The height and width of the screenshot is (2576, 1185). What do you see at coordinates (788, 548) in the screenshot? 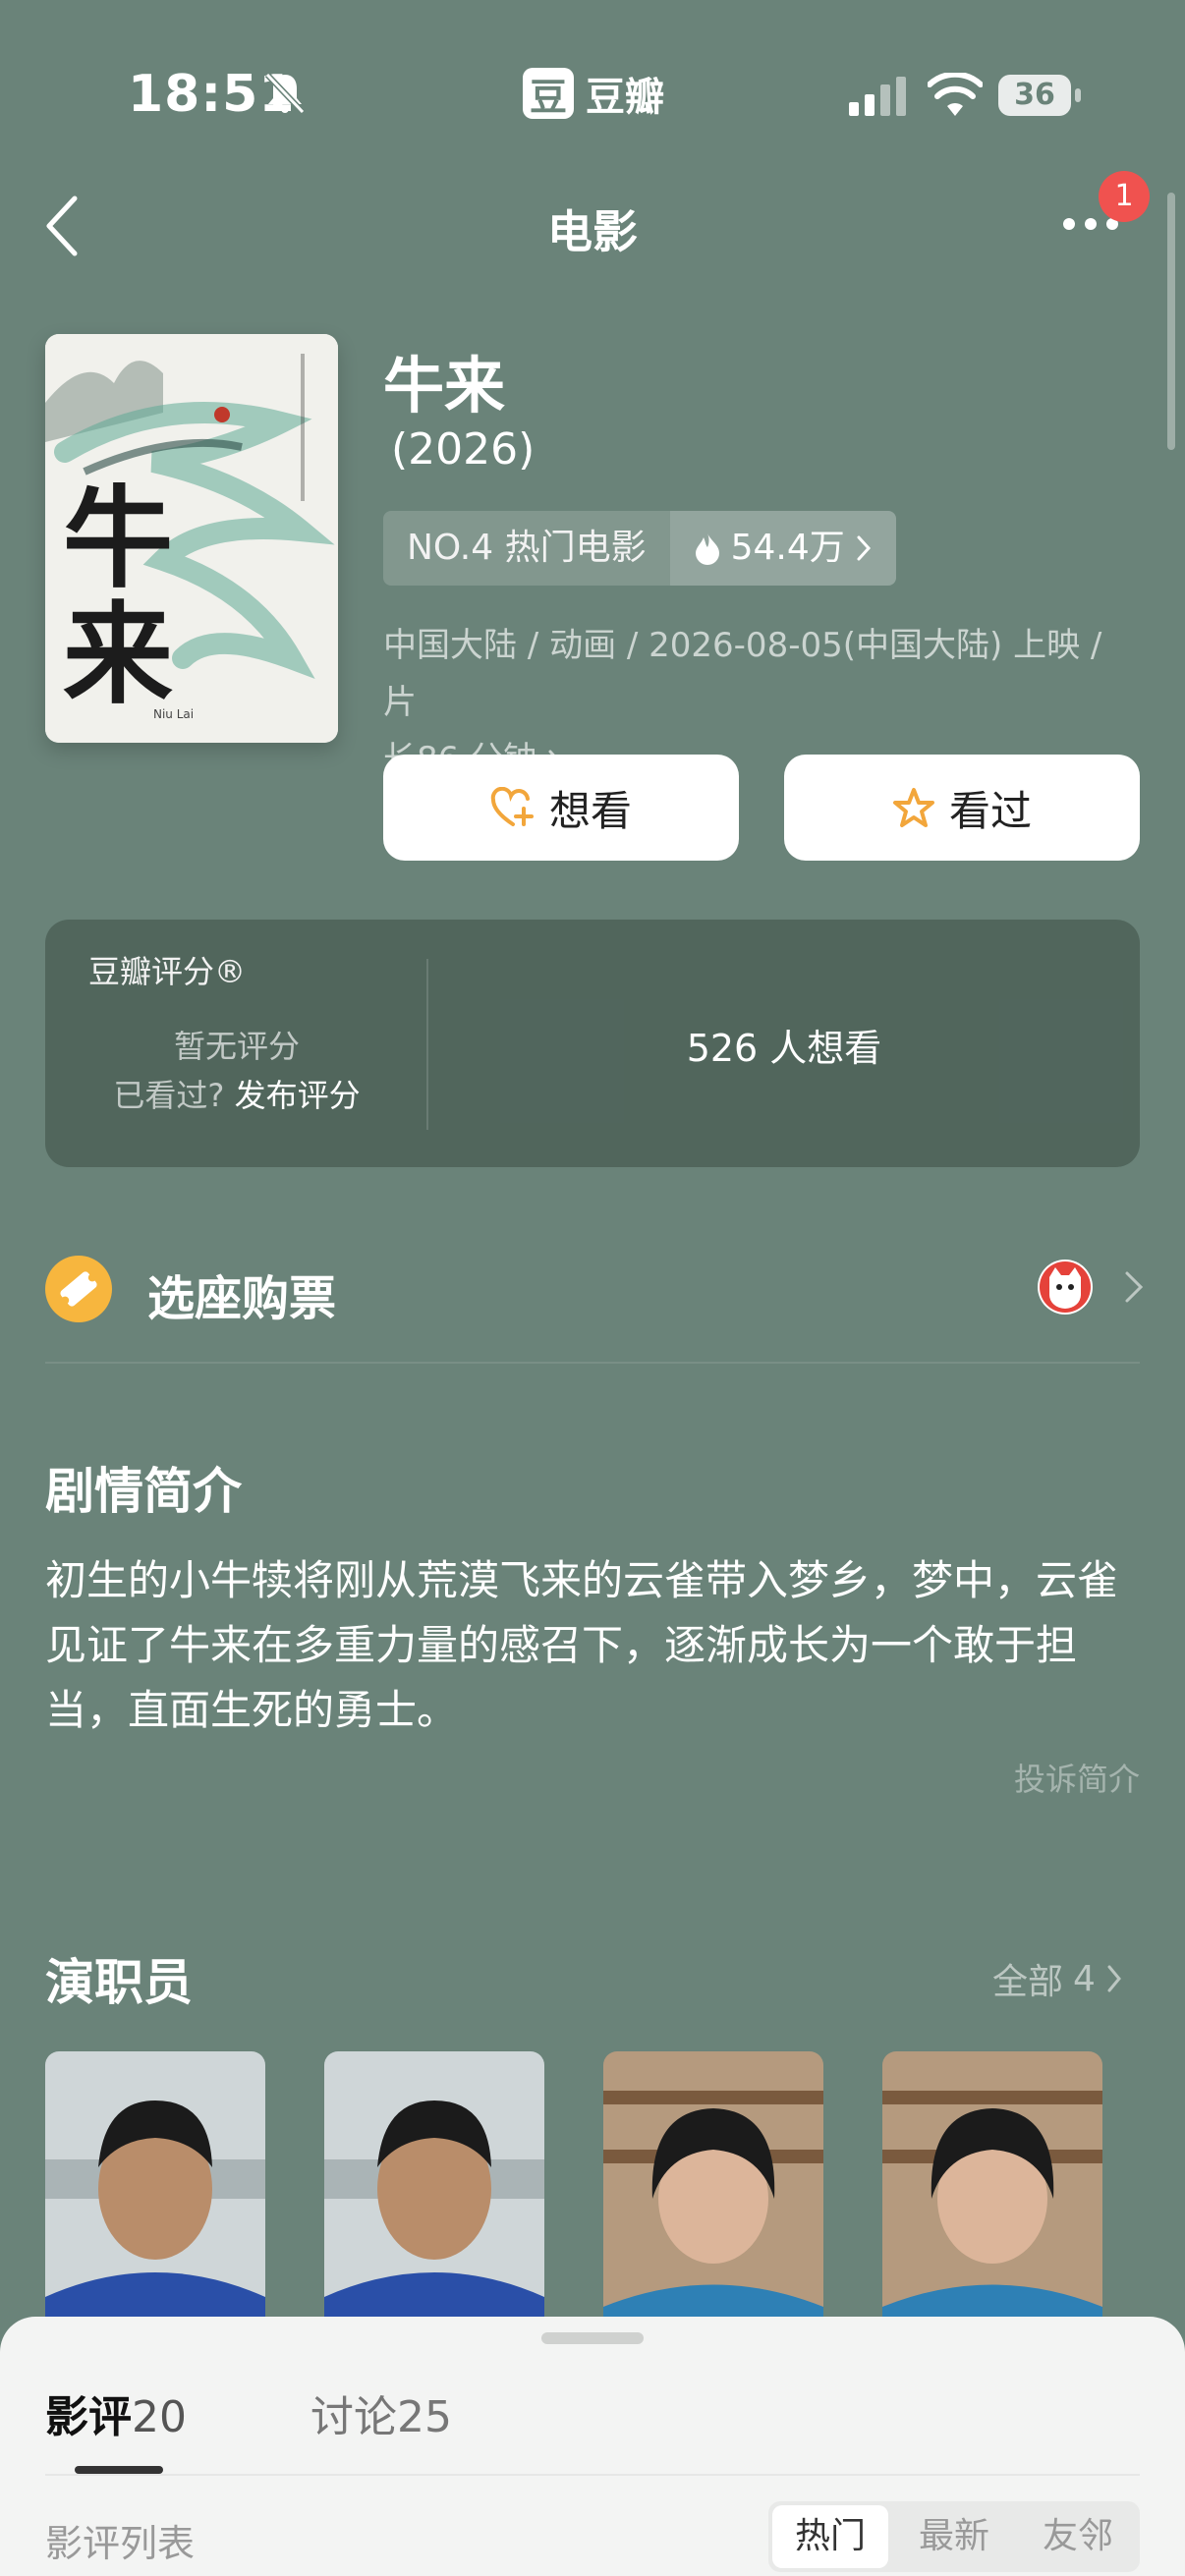
I see `hot-count-value: 54.4万` at bounding box center [788, 548].